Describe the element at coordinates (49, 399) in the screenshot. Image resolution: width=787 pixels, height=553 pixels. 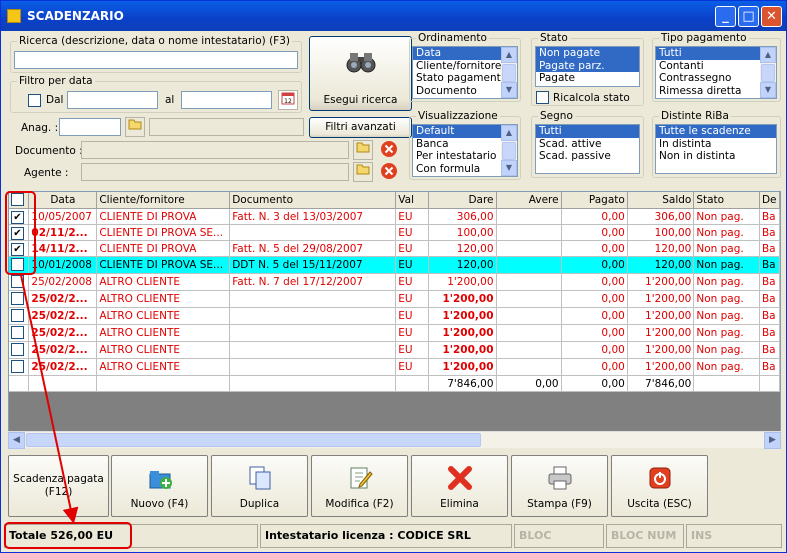
I see `annotation-arrow` at that location.